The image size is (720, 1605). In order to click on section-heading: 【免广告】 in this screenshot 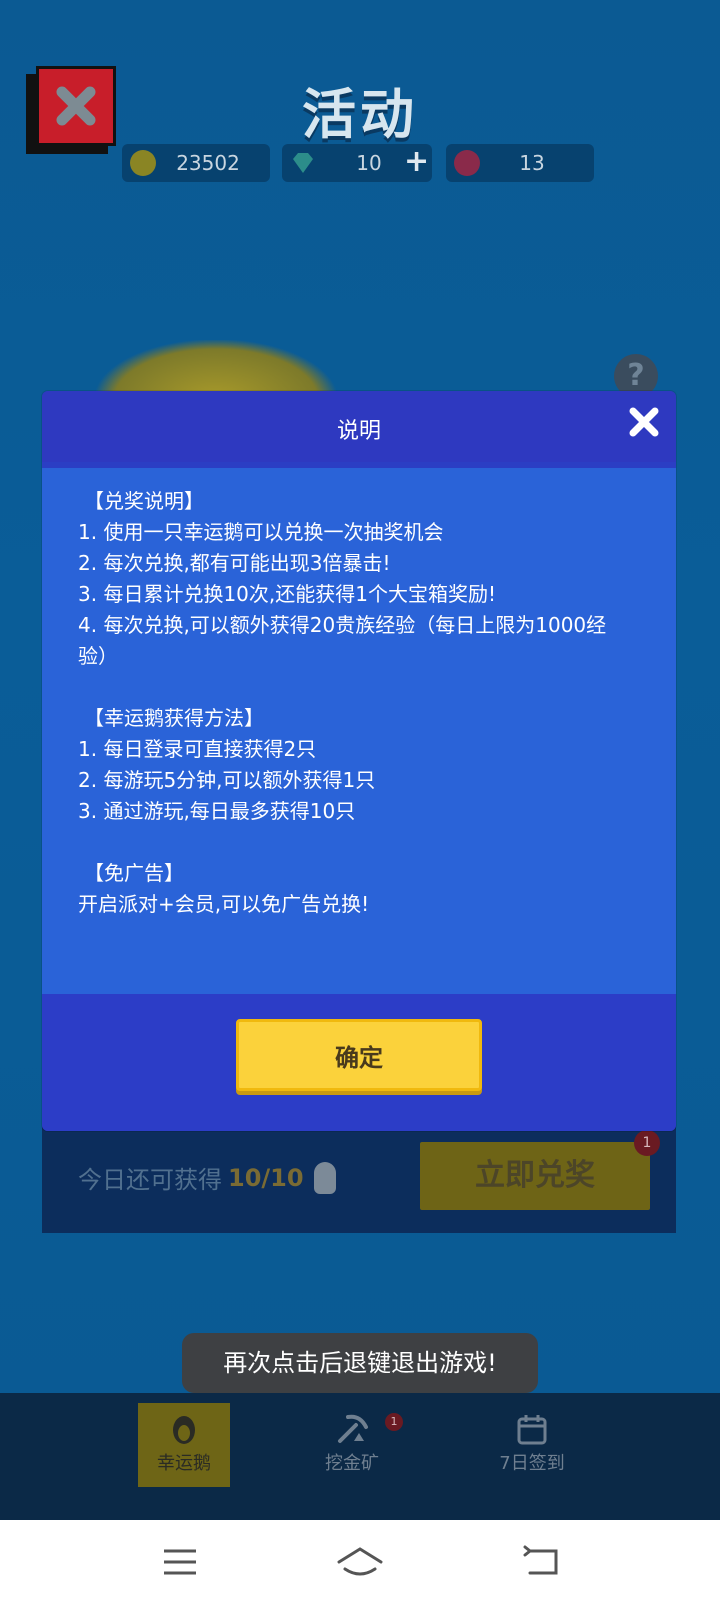, I will do `click(134, 873)`.